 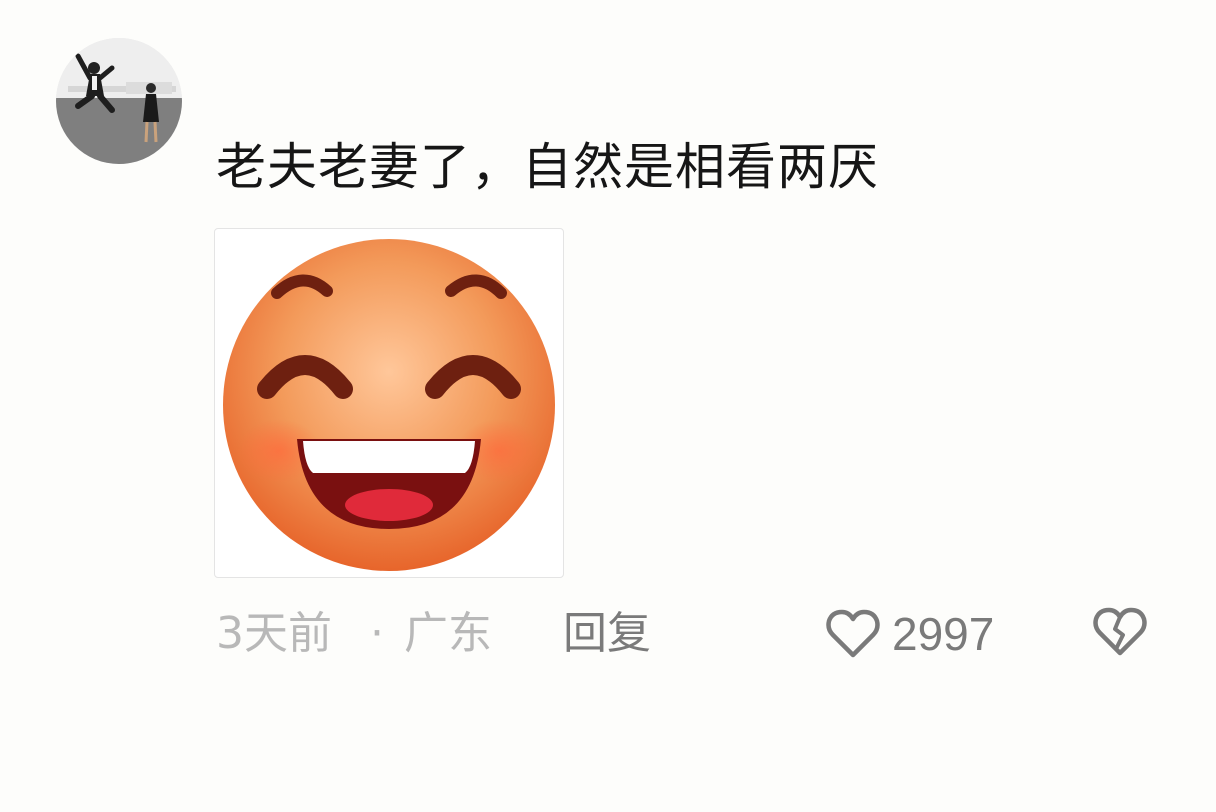 I want to click on comment-location: 广东, so click(x=448, y=633).